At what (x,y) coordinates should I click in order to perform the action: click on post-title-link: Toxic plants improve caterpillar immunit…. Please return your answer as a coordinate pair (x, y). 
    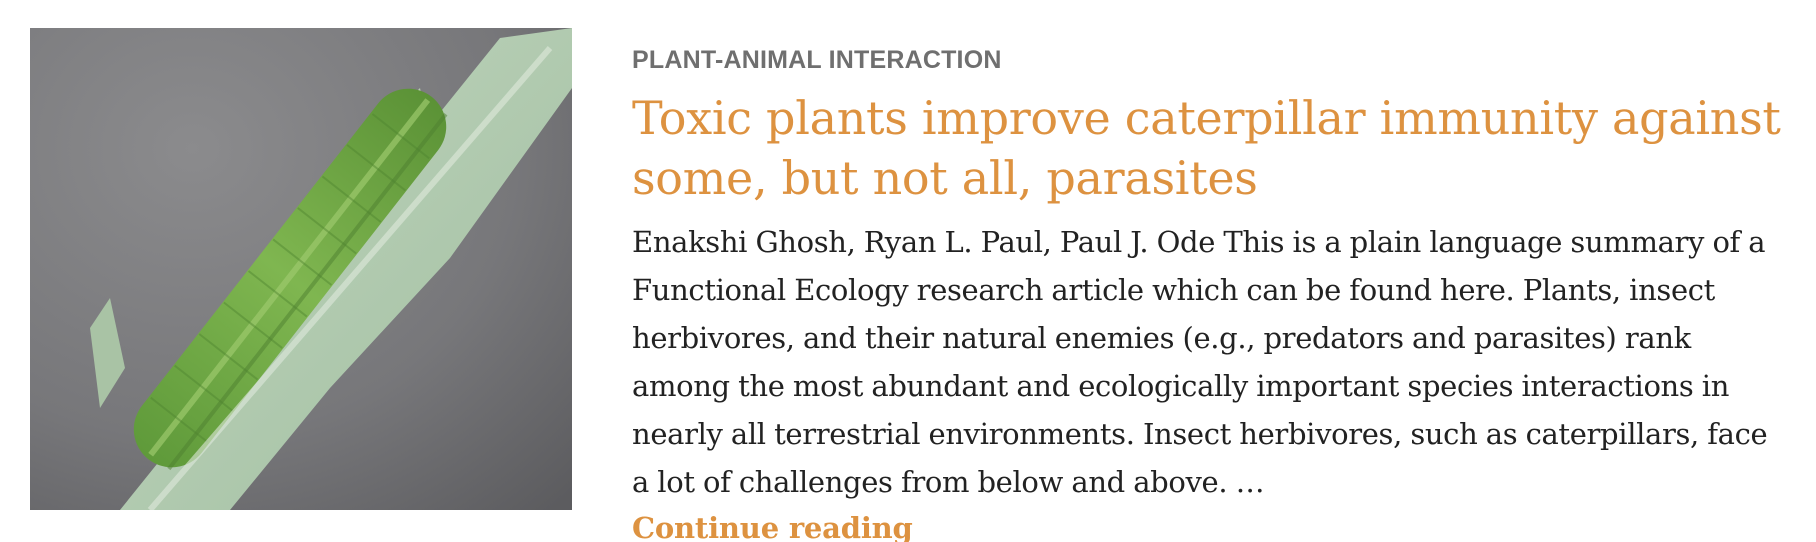
    Looking at the image, I should click on (1212, 148).